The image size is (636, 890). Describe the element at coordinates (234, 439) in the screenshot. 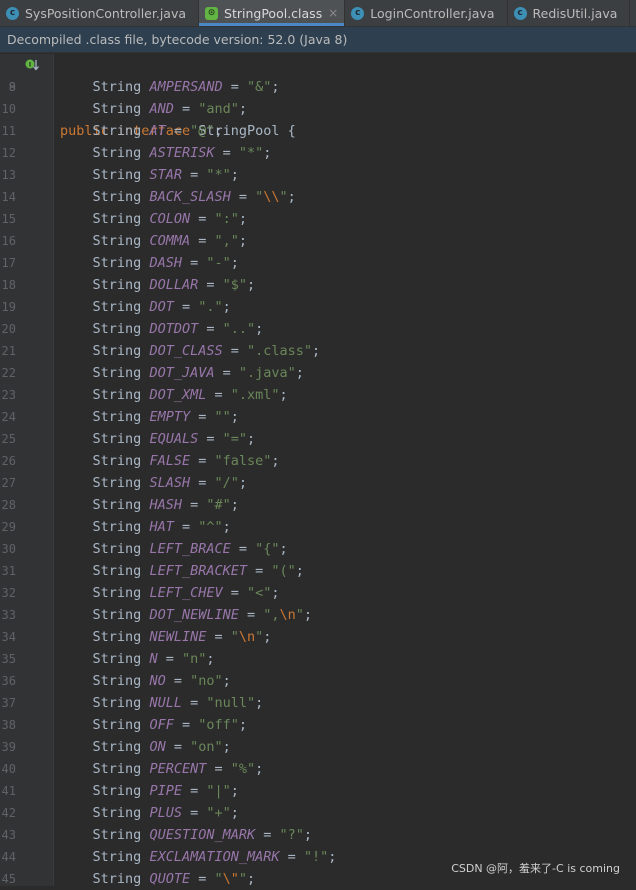

I see `string-literal: "="` at that location.